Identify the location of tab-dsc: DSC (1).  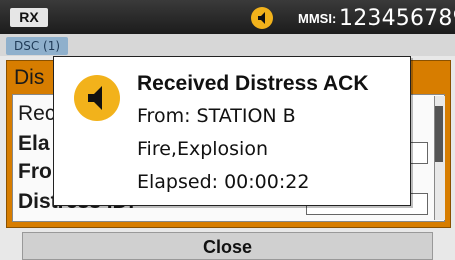
(37, 46).